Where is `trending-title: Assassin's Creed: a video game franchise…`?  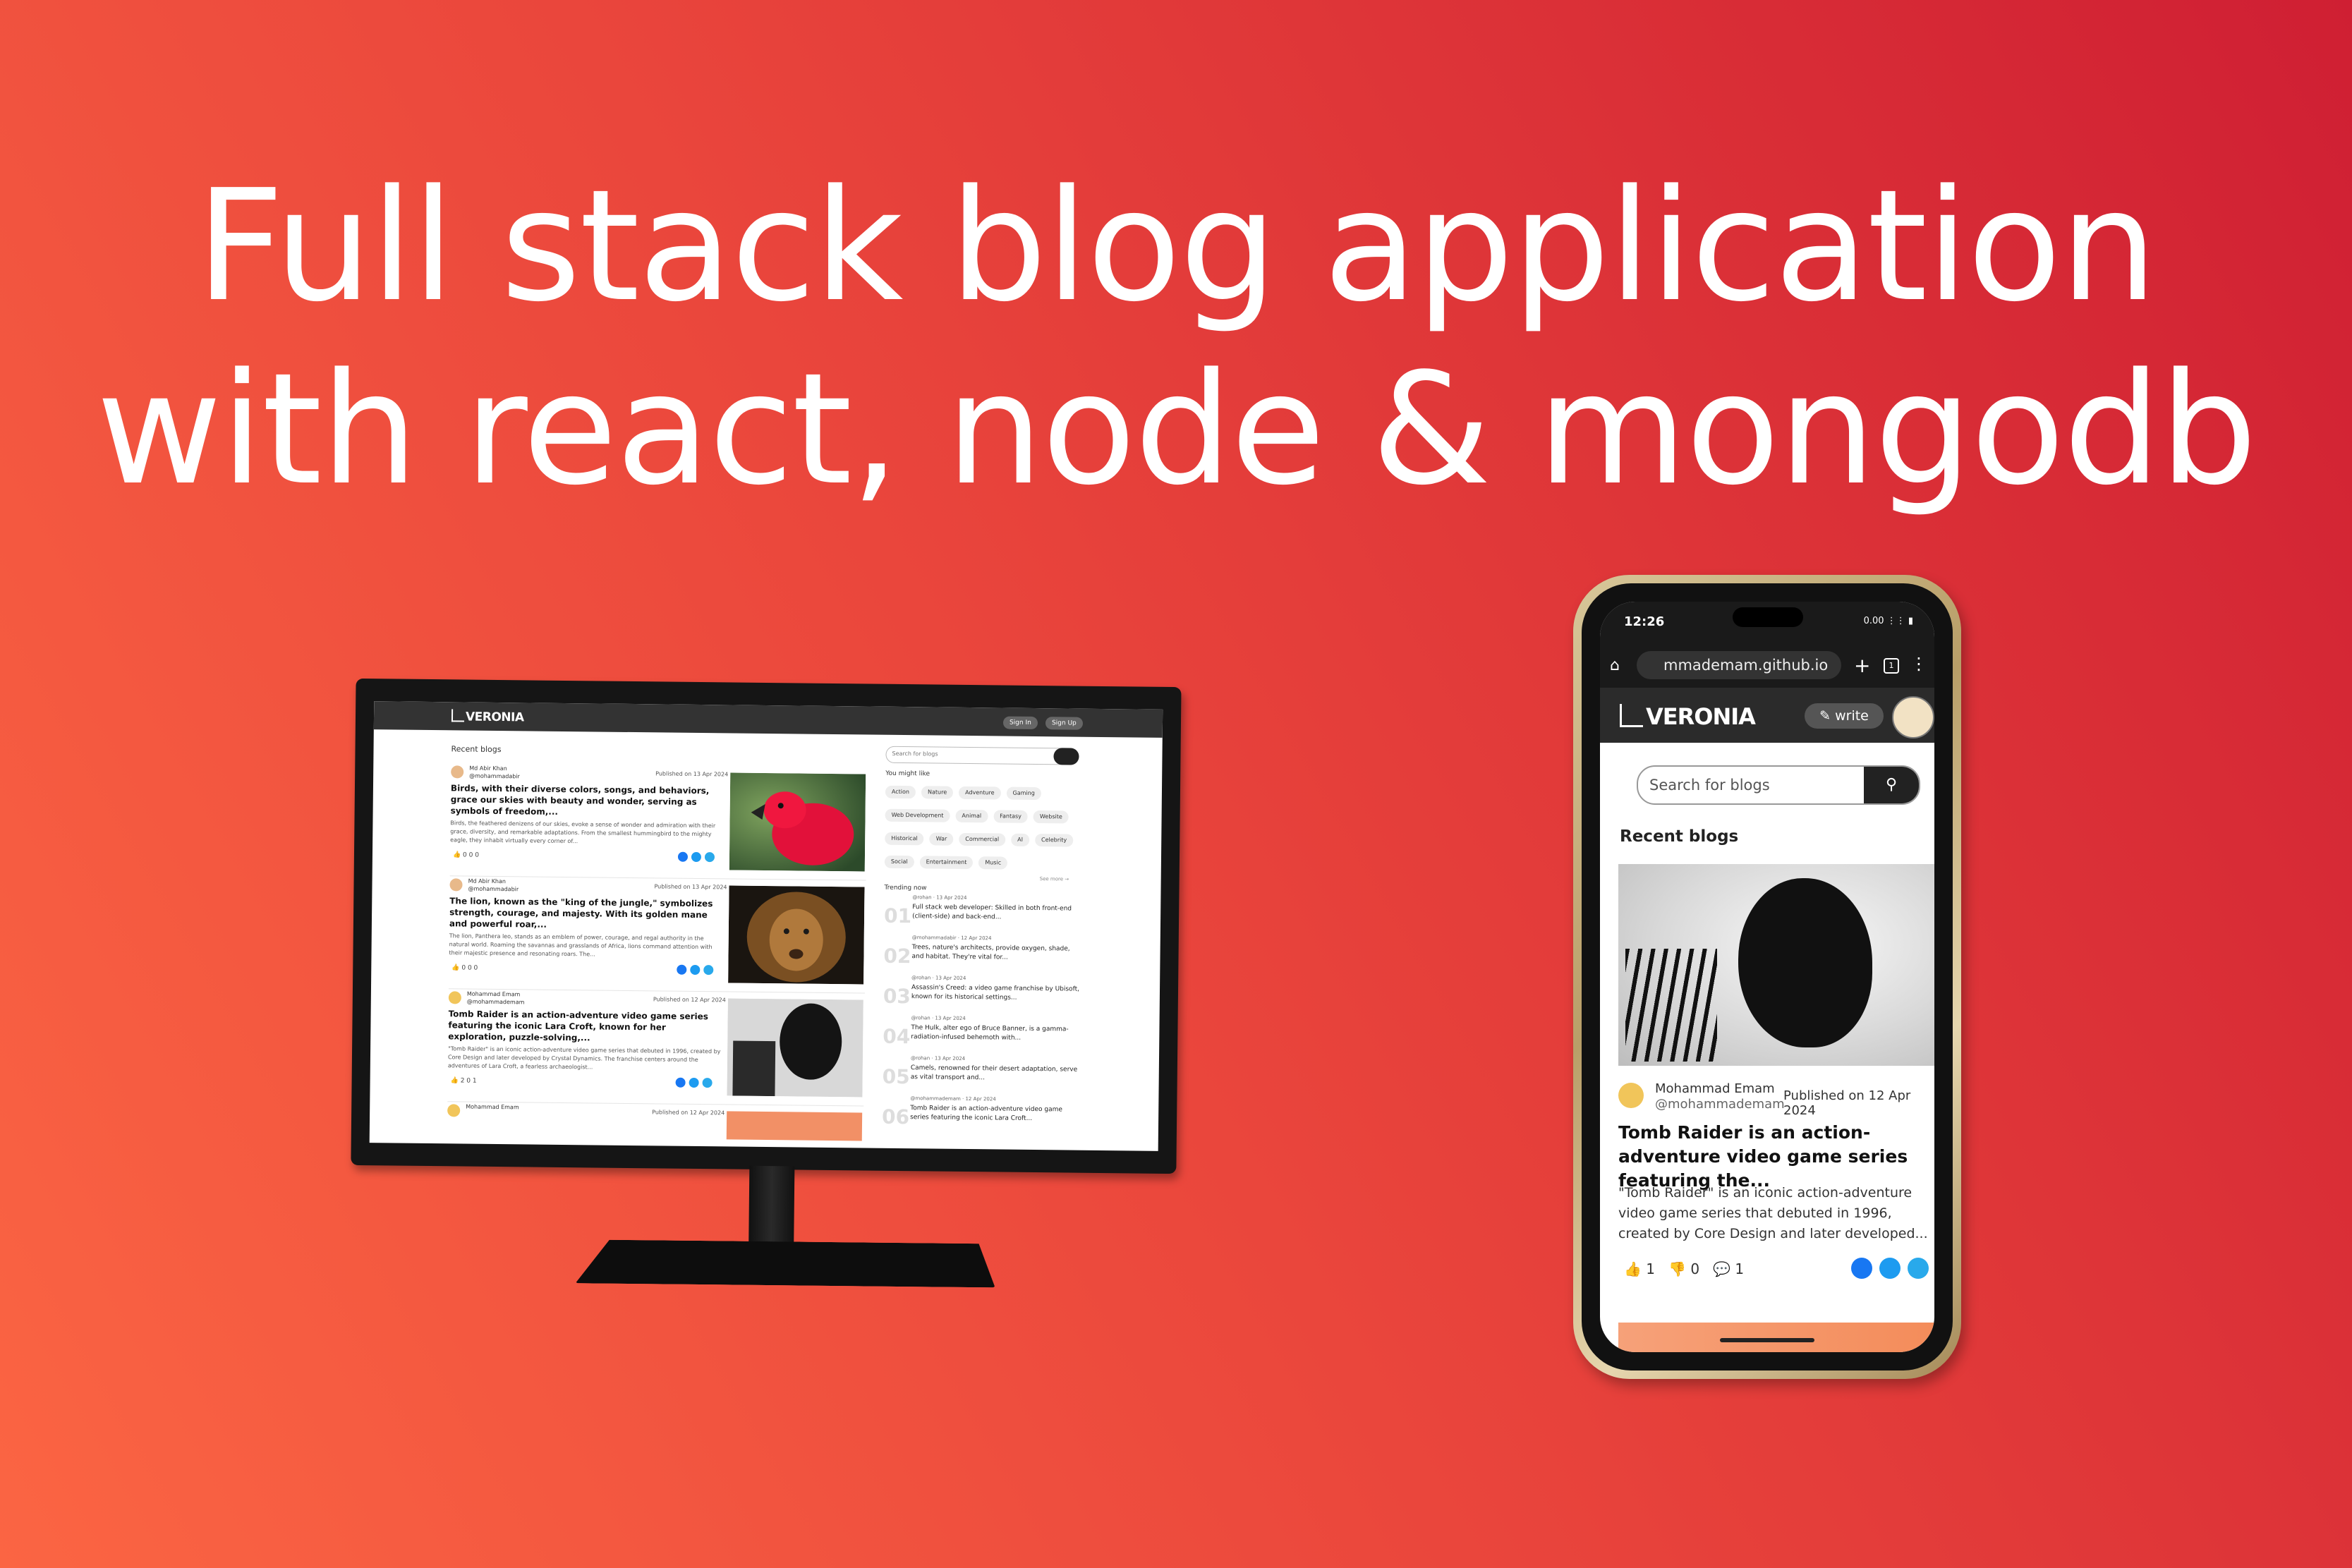
trending-title: Assassin's Creed: a video game franchise… is located at coordinates (995, 993).